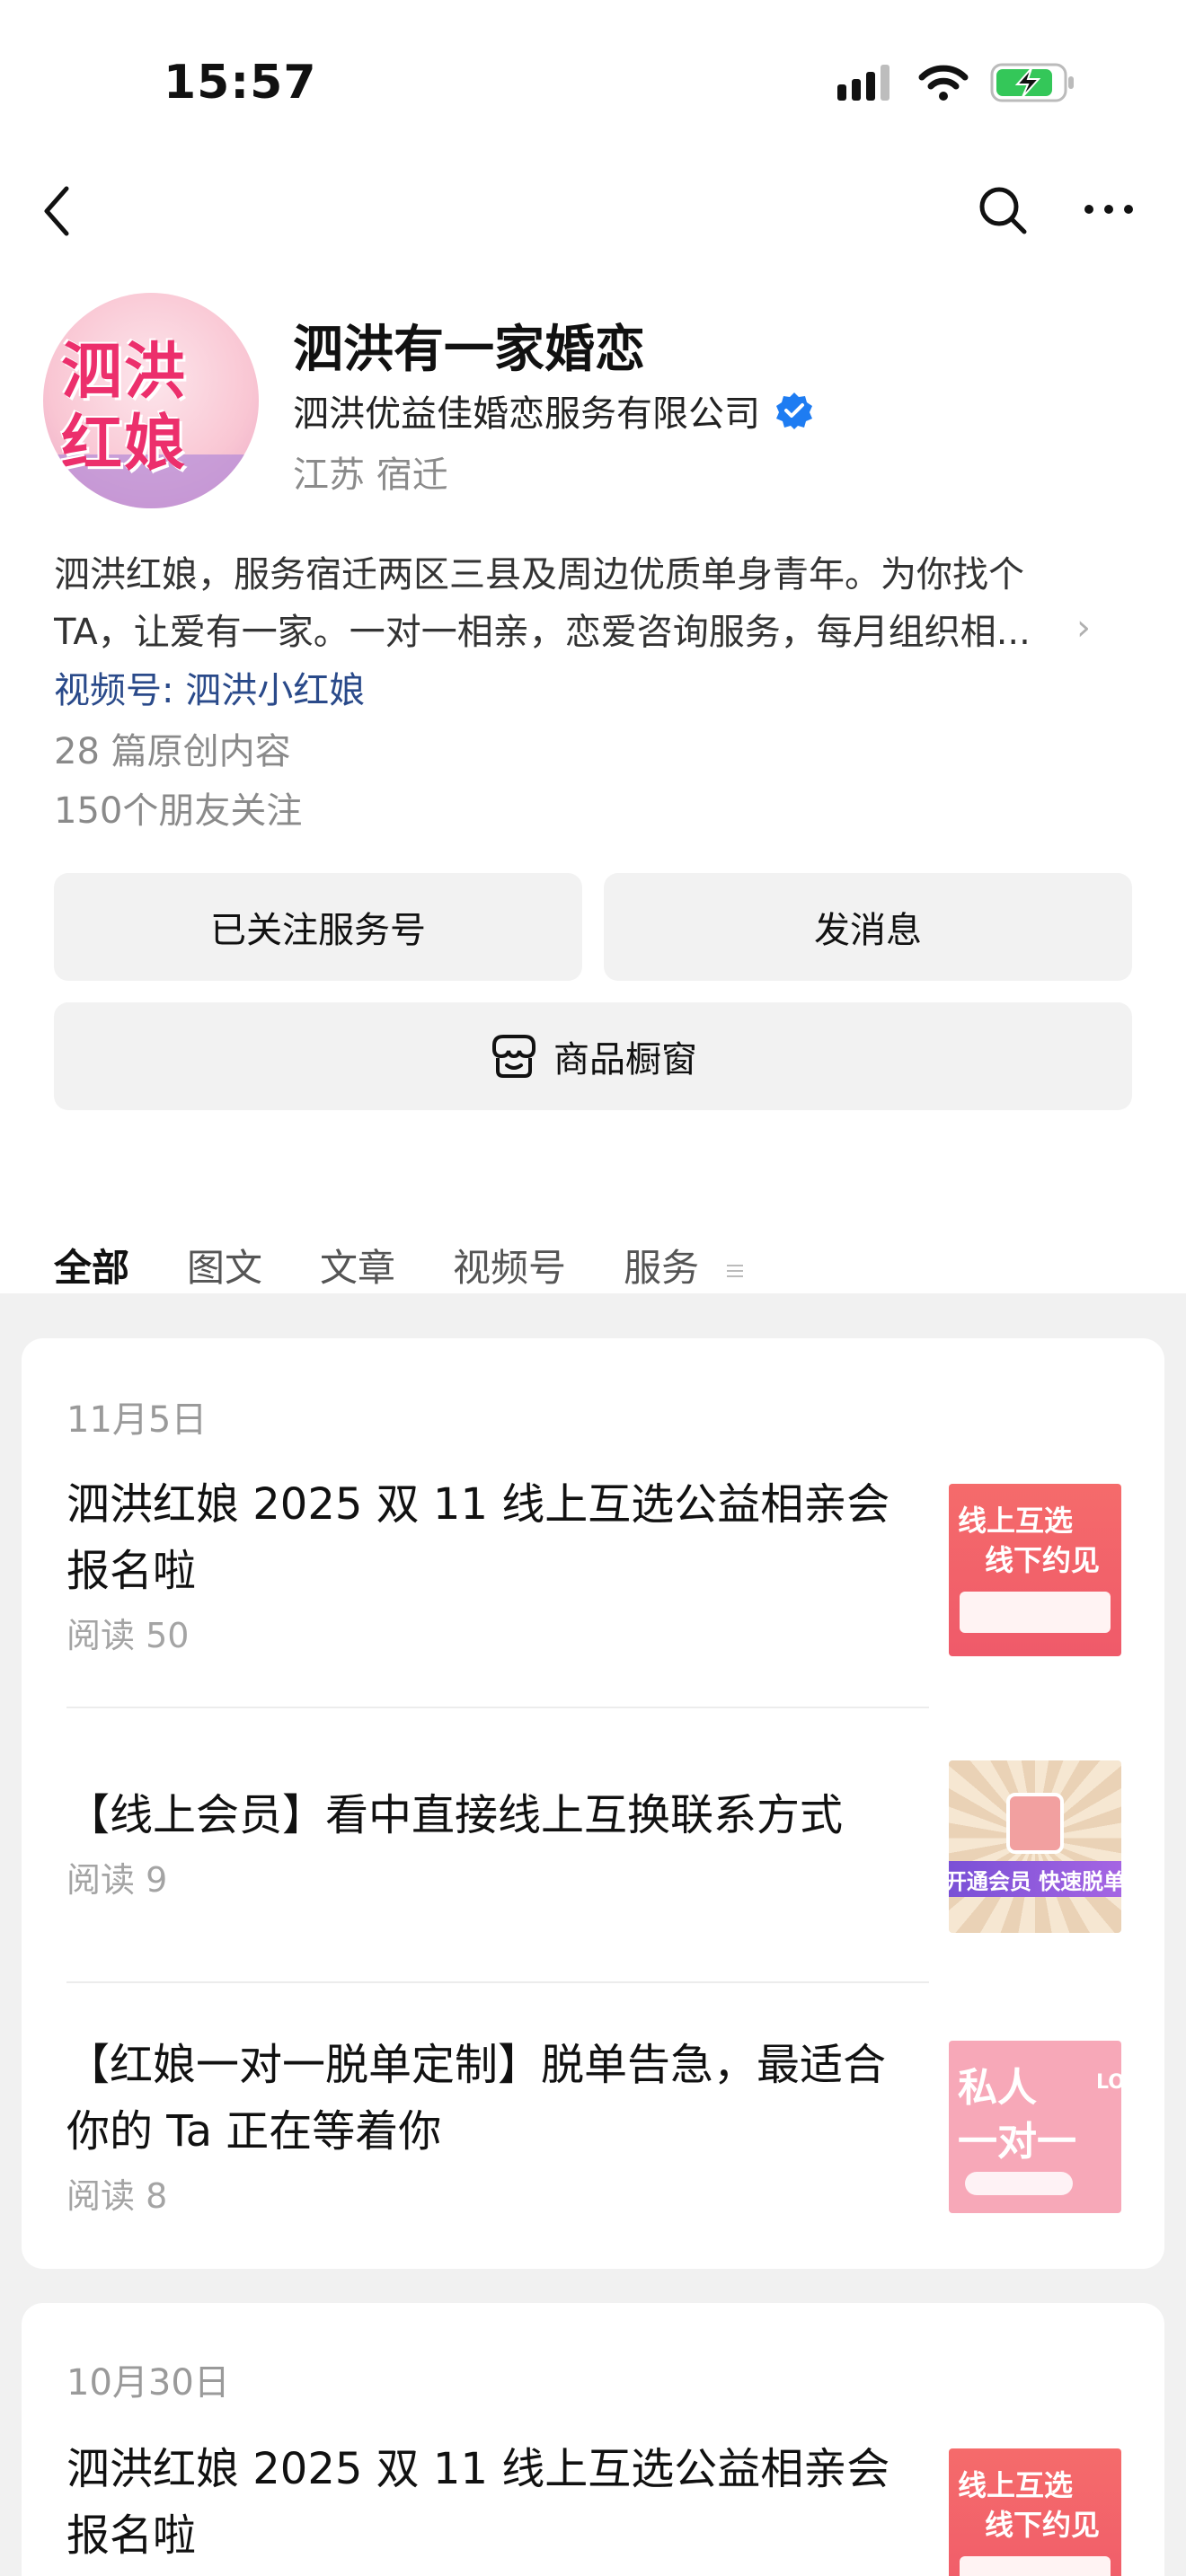  Describe the element at coordinates (625, 1060) in the screenshot. I see `shop-label: 商品橱窗` at that location.